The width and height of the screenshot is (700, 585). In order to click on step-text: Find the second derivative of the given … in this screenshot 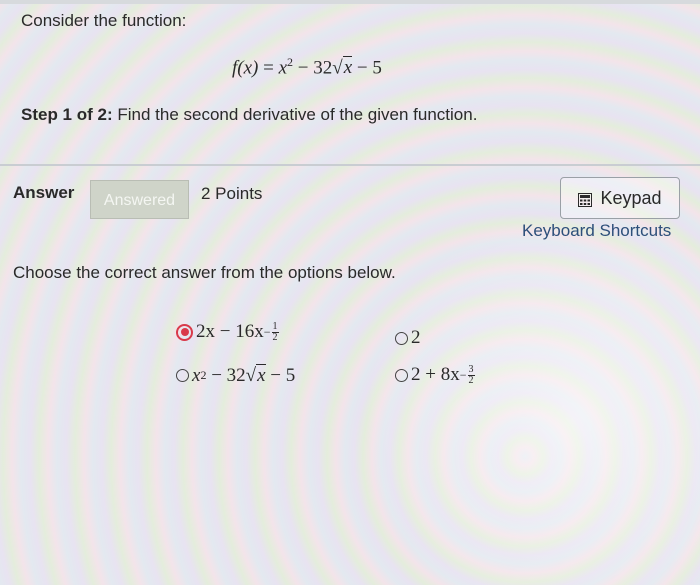, I will do `click(297, 114)`.